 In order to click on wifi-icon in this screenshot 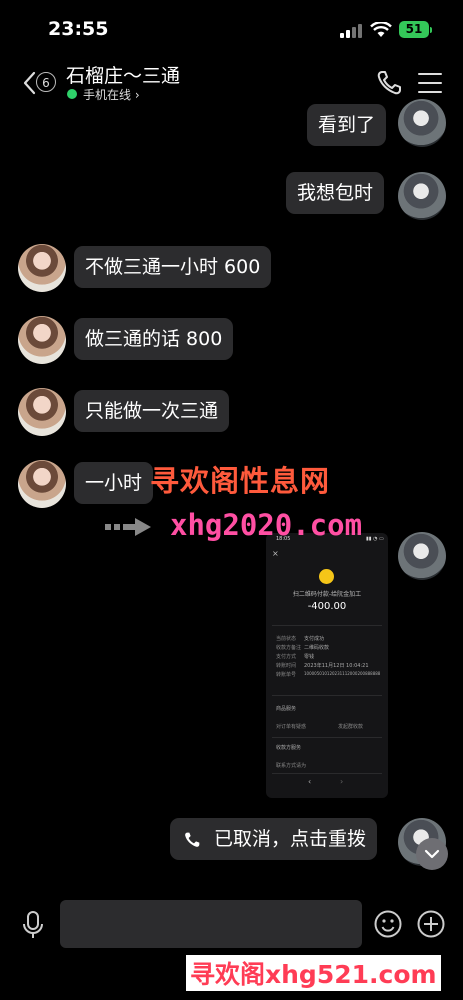, I will do `click(381, 29)`.